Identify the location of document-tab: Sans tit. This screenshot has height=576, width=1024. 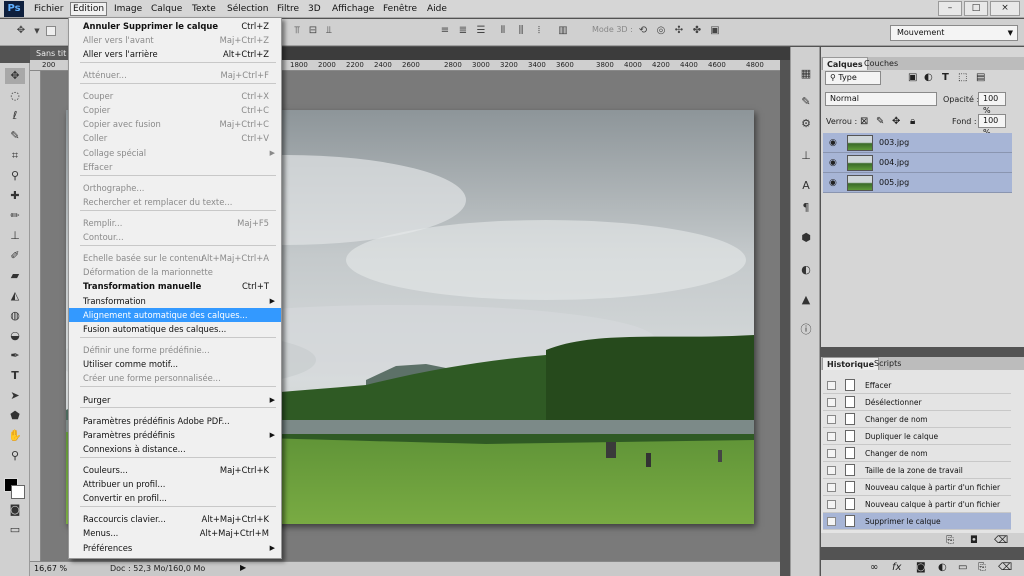
(50, 53).